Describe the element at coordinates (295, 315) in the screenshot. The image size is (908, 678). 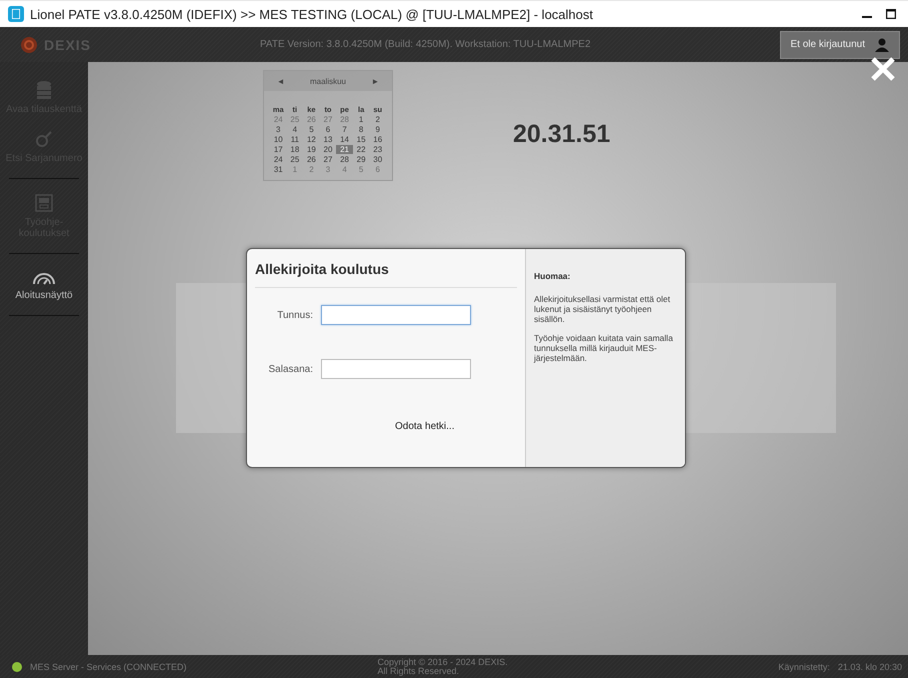
I see `field-label: Tunnus:` at that location.